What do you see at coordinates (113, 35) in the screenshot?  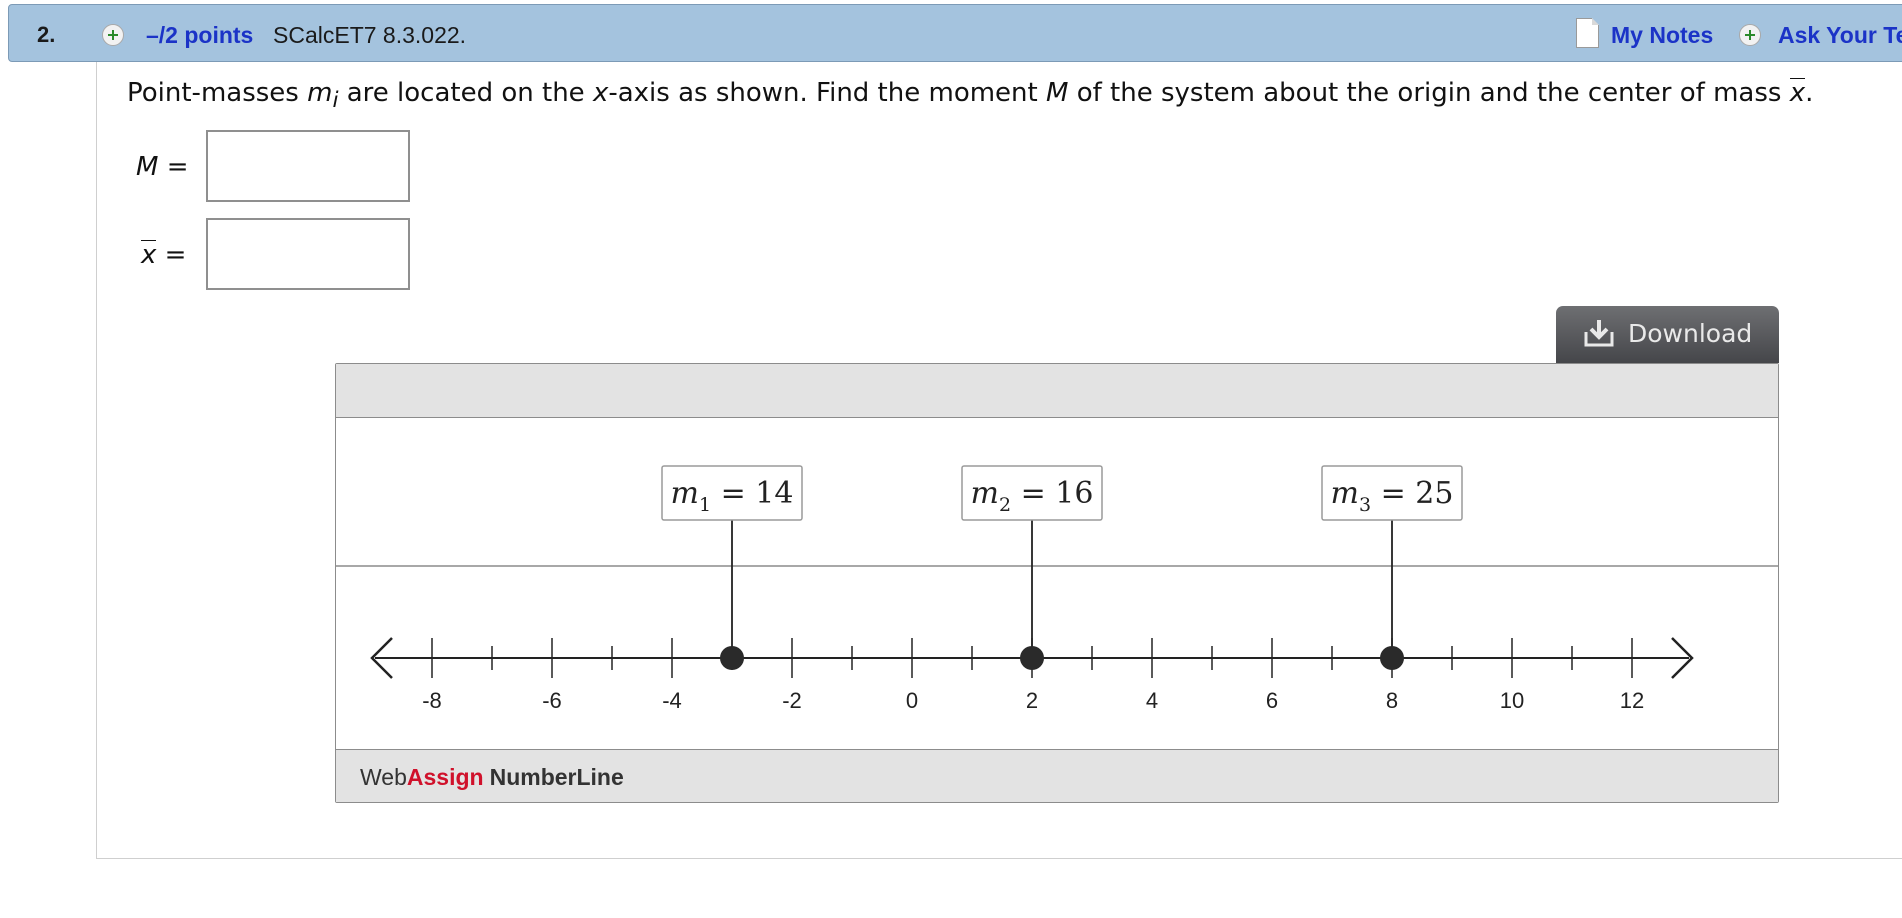 I see `expand-plus-icon` at bounding box center [113, 35].